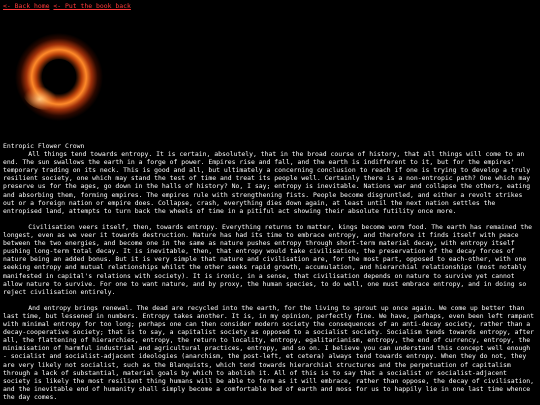 The image size is (540, 405). I want to click on nav-bar: <- Back home <- Put the book back, so click(67, 6).